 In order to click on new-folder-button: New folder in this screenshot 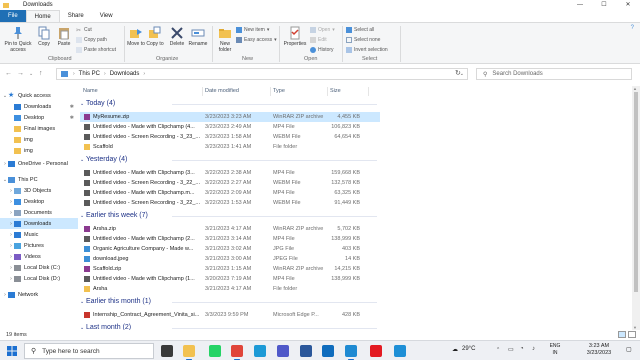, I will do `click(225, 39)`.